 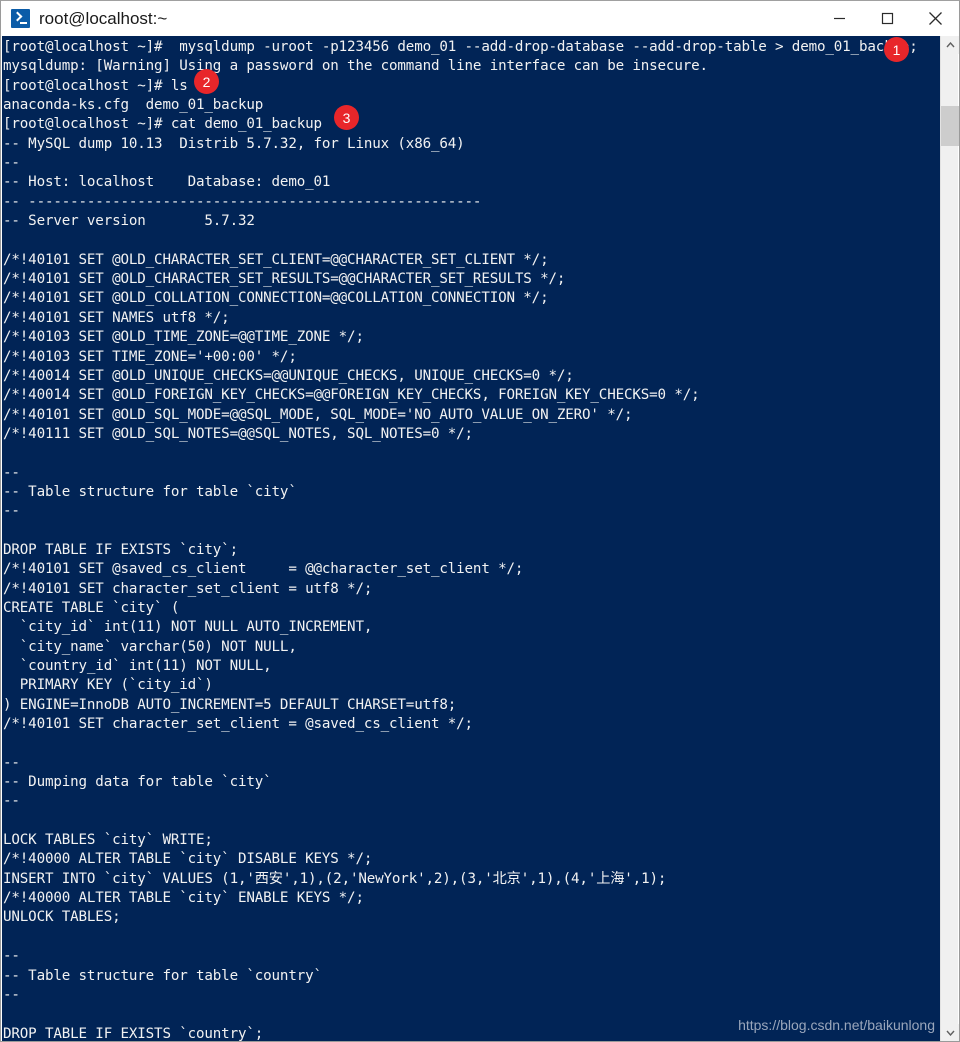 I want to click on close-icon, so click(x=935, y=18).